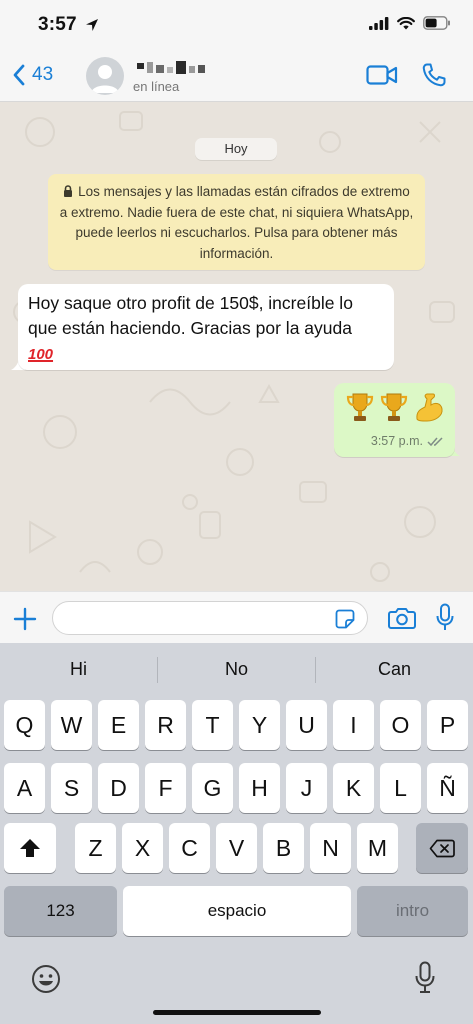  Describe the element at coordinates (259, 725) in the screenshot. I see `key-y: Y` at that location.